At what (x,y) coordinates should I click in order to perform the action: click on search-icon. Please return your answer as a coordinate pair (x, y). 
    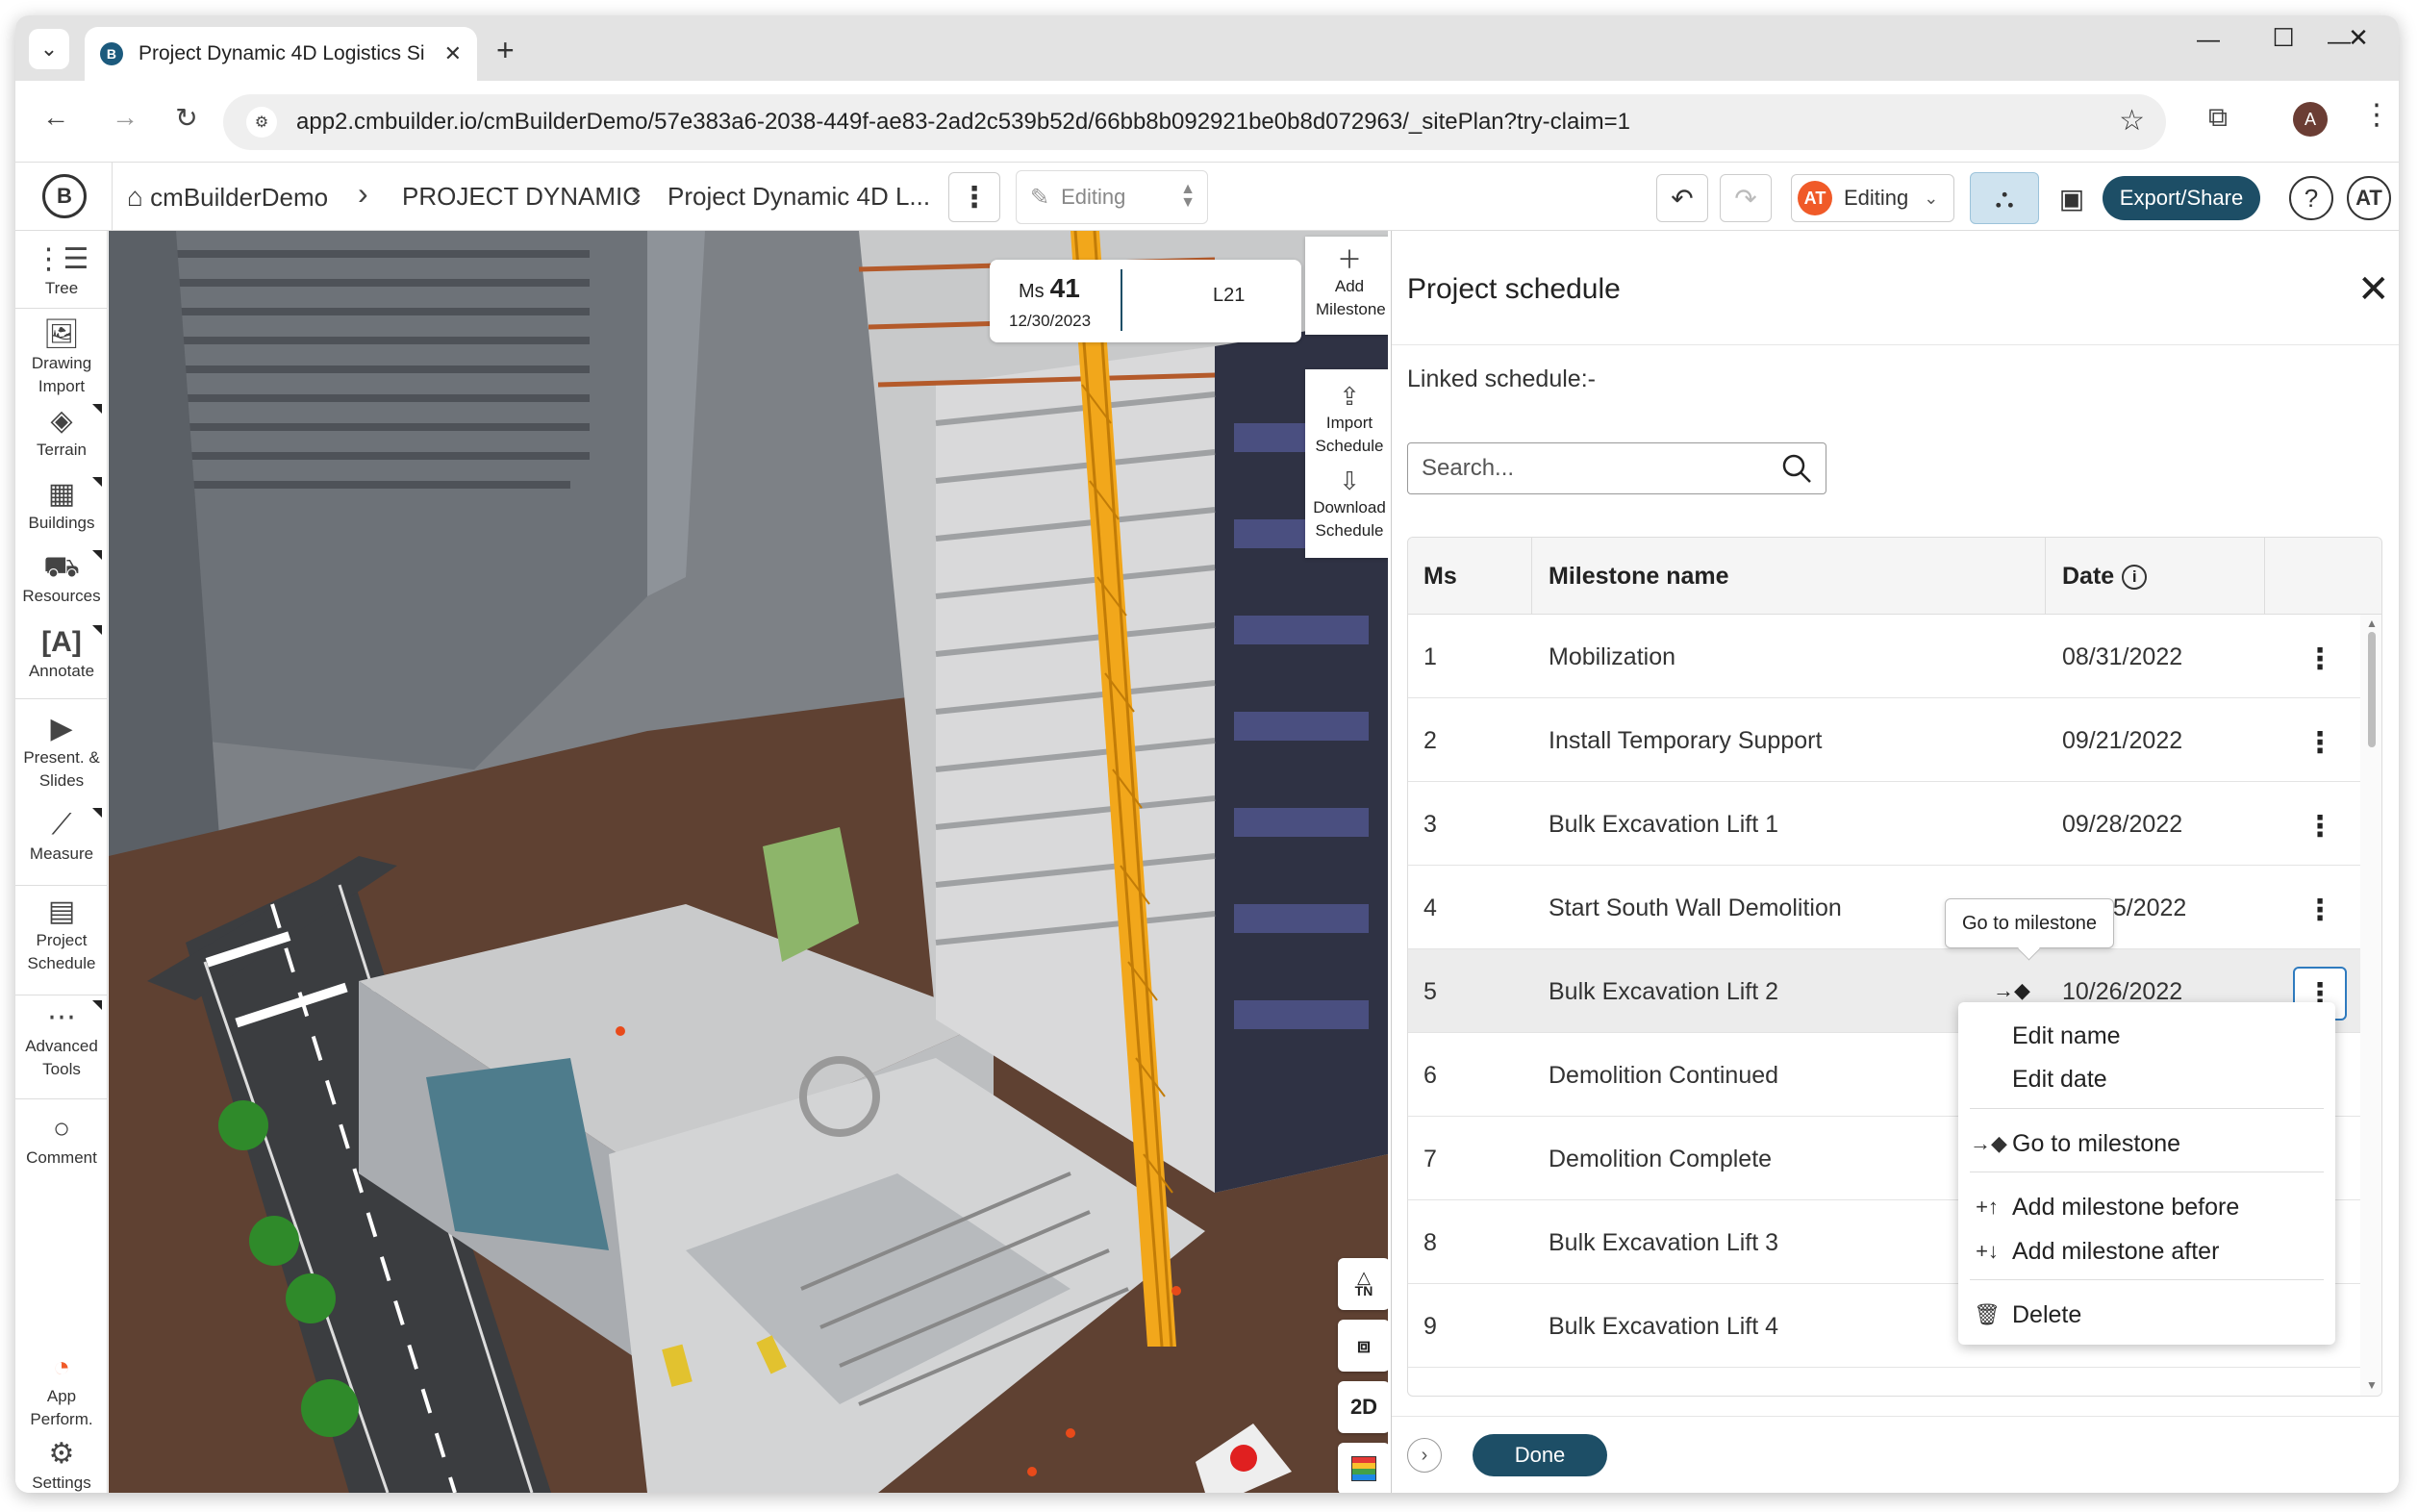
    Looking at the image, I should click on (1796, 469).